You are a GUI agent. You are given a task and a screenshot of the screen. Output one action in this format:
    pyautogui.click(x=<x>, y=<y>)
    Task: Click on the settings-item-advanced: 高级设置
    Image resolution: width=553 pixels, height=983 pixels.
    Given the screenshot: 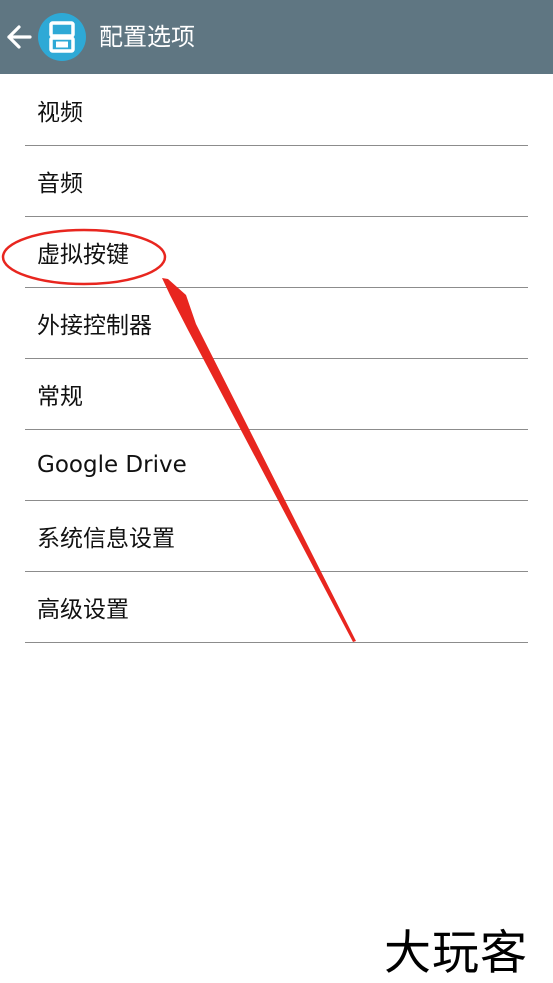 What is the action you would take?
    pyautogui.click(x=276, y=607)
    